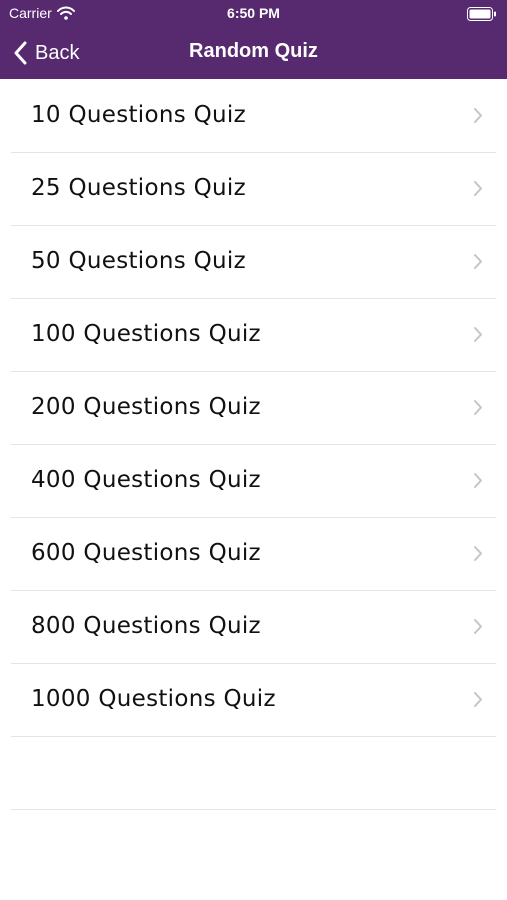 The height and width of the screenshot is (900, 507). I want to click on quiz-option-row: 100 Questions Quiz, so click(253, 335).